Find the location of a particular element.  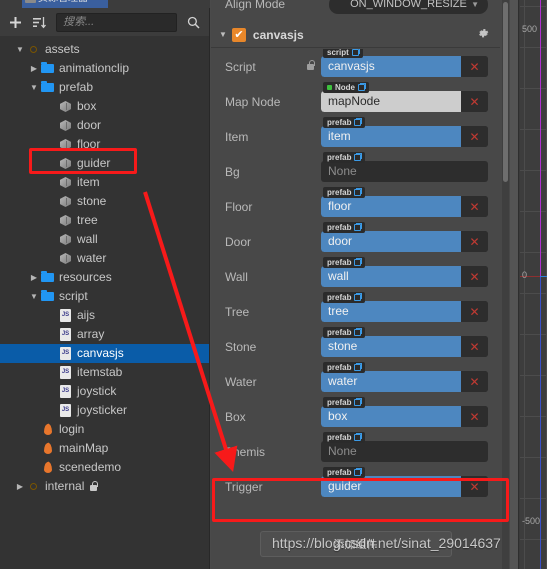

property-field-bg: prefabNone✕ is located at coordinates (404, 167).